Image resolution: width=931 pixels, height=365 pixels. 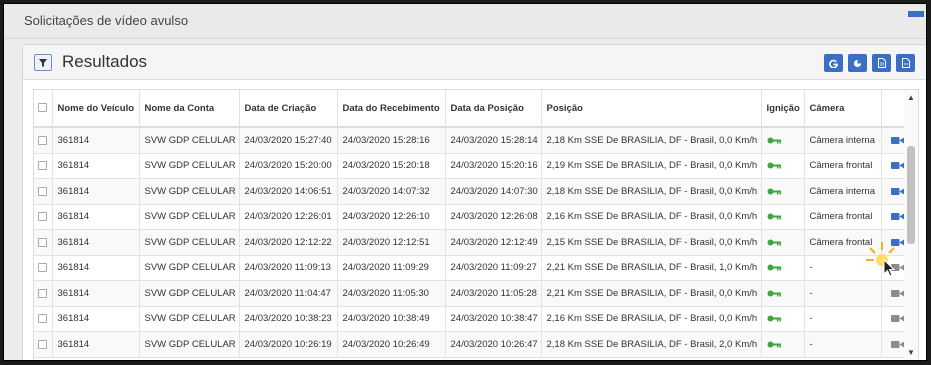 What do you see at coordinates (493, 319) in the screenshot?
I see `cell-position-date: 24/03/2020 10:38:47` at bounding box center [493, 319].